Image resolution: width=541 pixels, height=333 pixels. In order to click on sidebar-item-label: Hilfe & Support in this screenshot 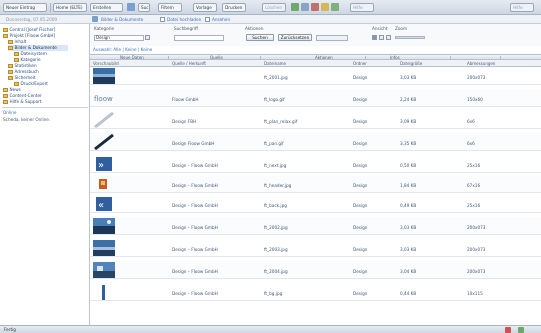, I will do `click(25, 101)`.